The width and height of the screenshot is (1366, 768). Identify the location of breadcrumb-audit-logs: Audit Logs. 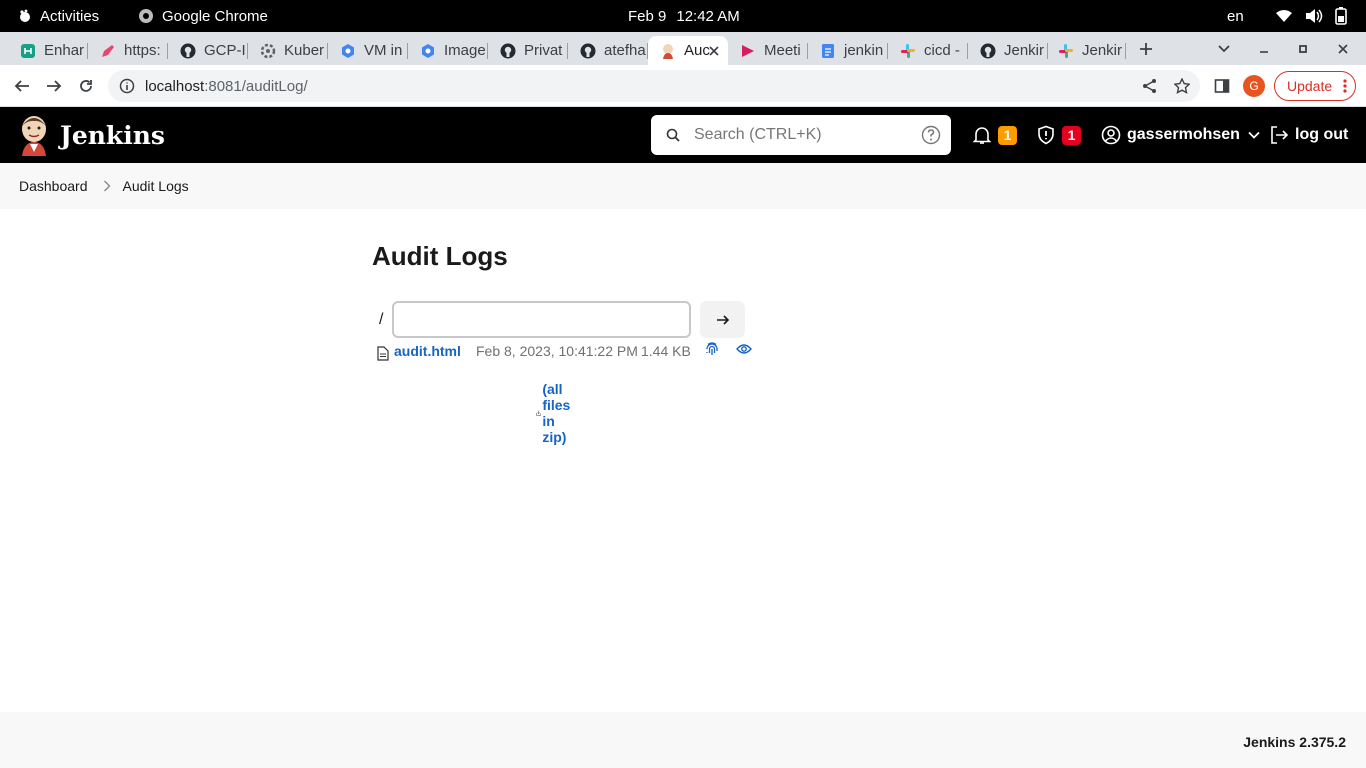
(156, 186).